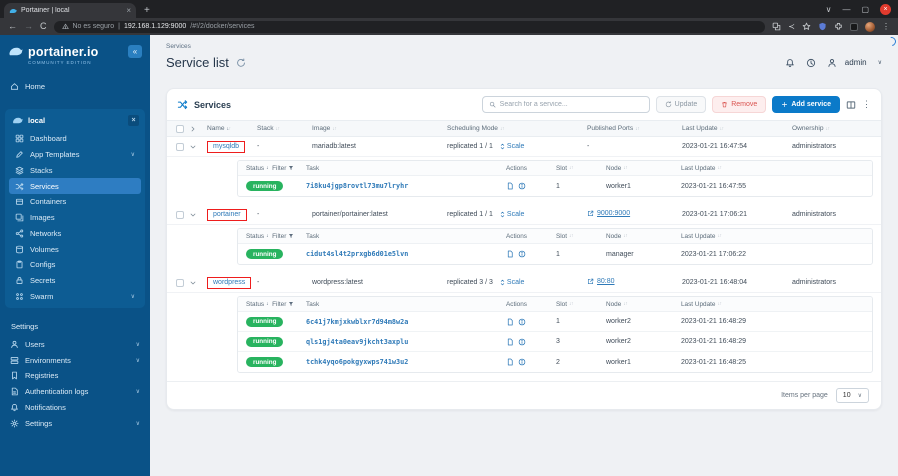 The height and width of the screenshot is (476, 898). Describe the element at coordinates (28, 26) in the screenshot. I see `forward-icon: →` at that location.